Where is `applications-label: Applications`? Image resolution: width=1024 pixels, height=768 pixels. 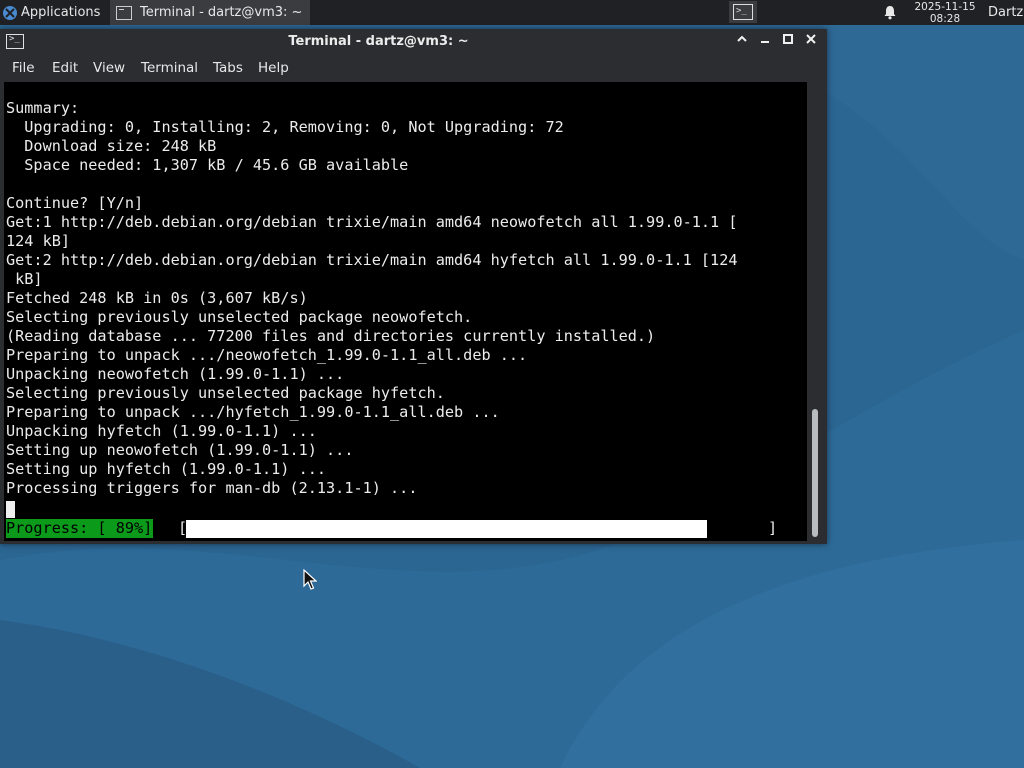
applications-label: Applications is located at coordinates (61, 12).